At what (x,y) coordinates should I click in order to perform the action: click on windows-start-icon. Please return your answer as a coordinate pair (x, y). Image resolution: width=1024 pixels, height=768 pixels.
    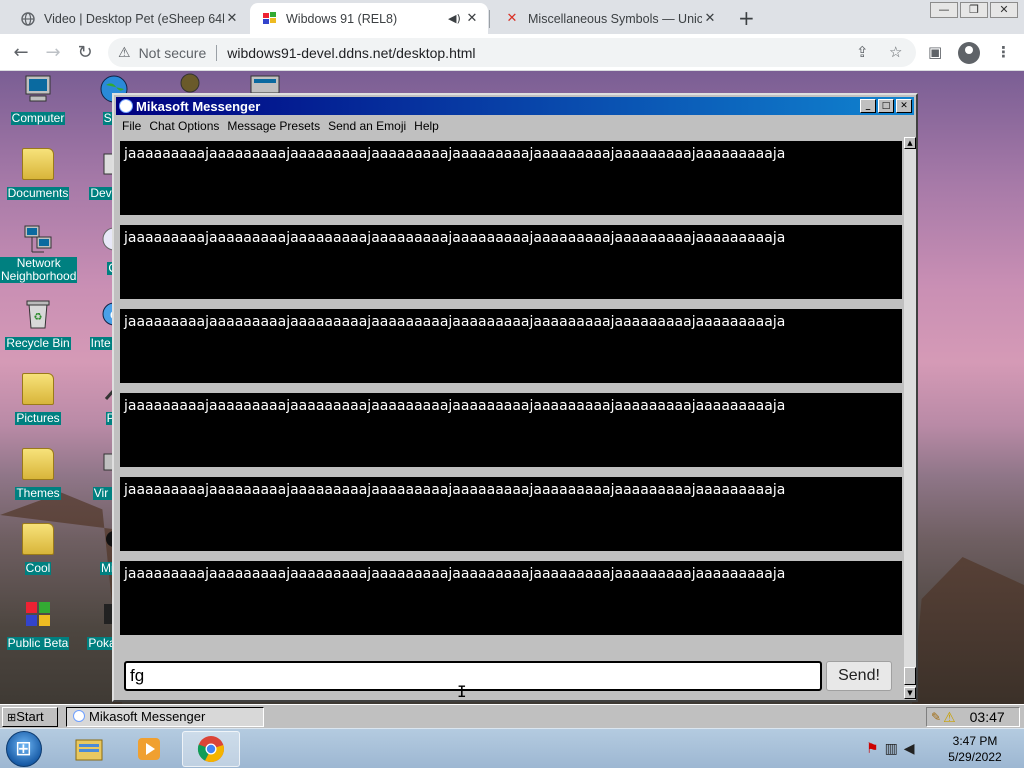
    Looking at the image, I should click on (24, 749).